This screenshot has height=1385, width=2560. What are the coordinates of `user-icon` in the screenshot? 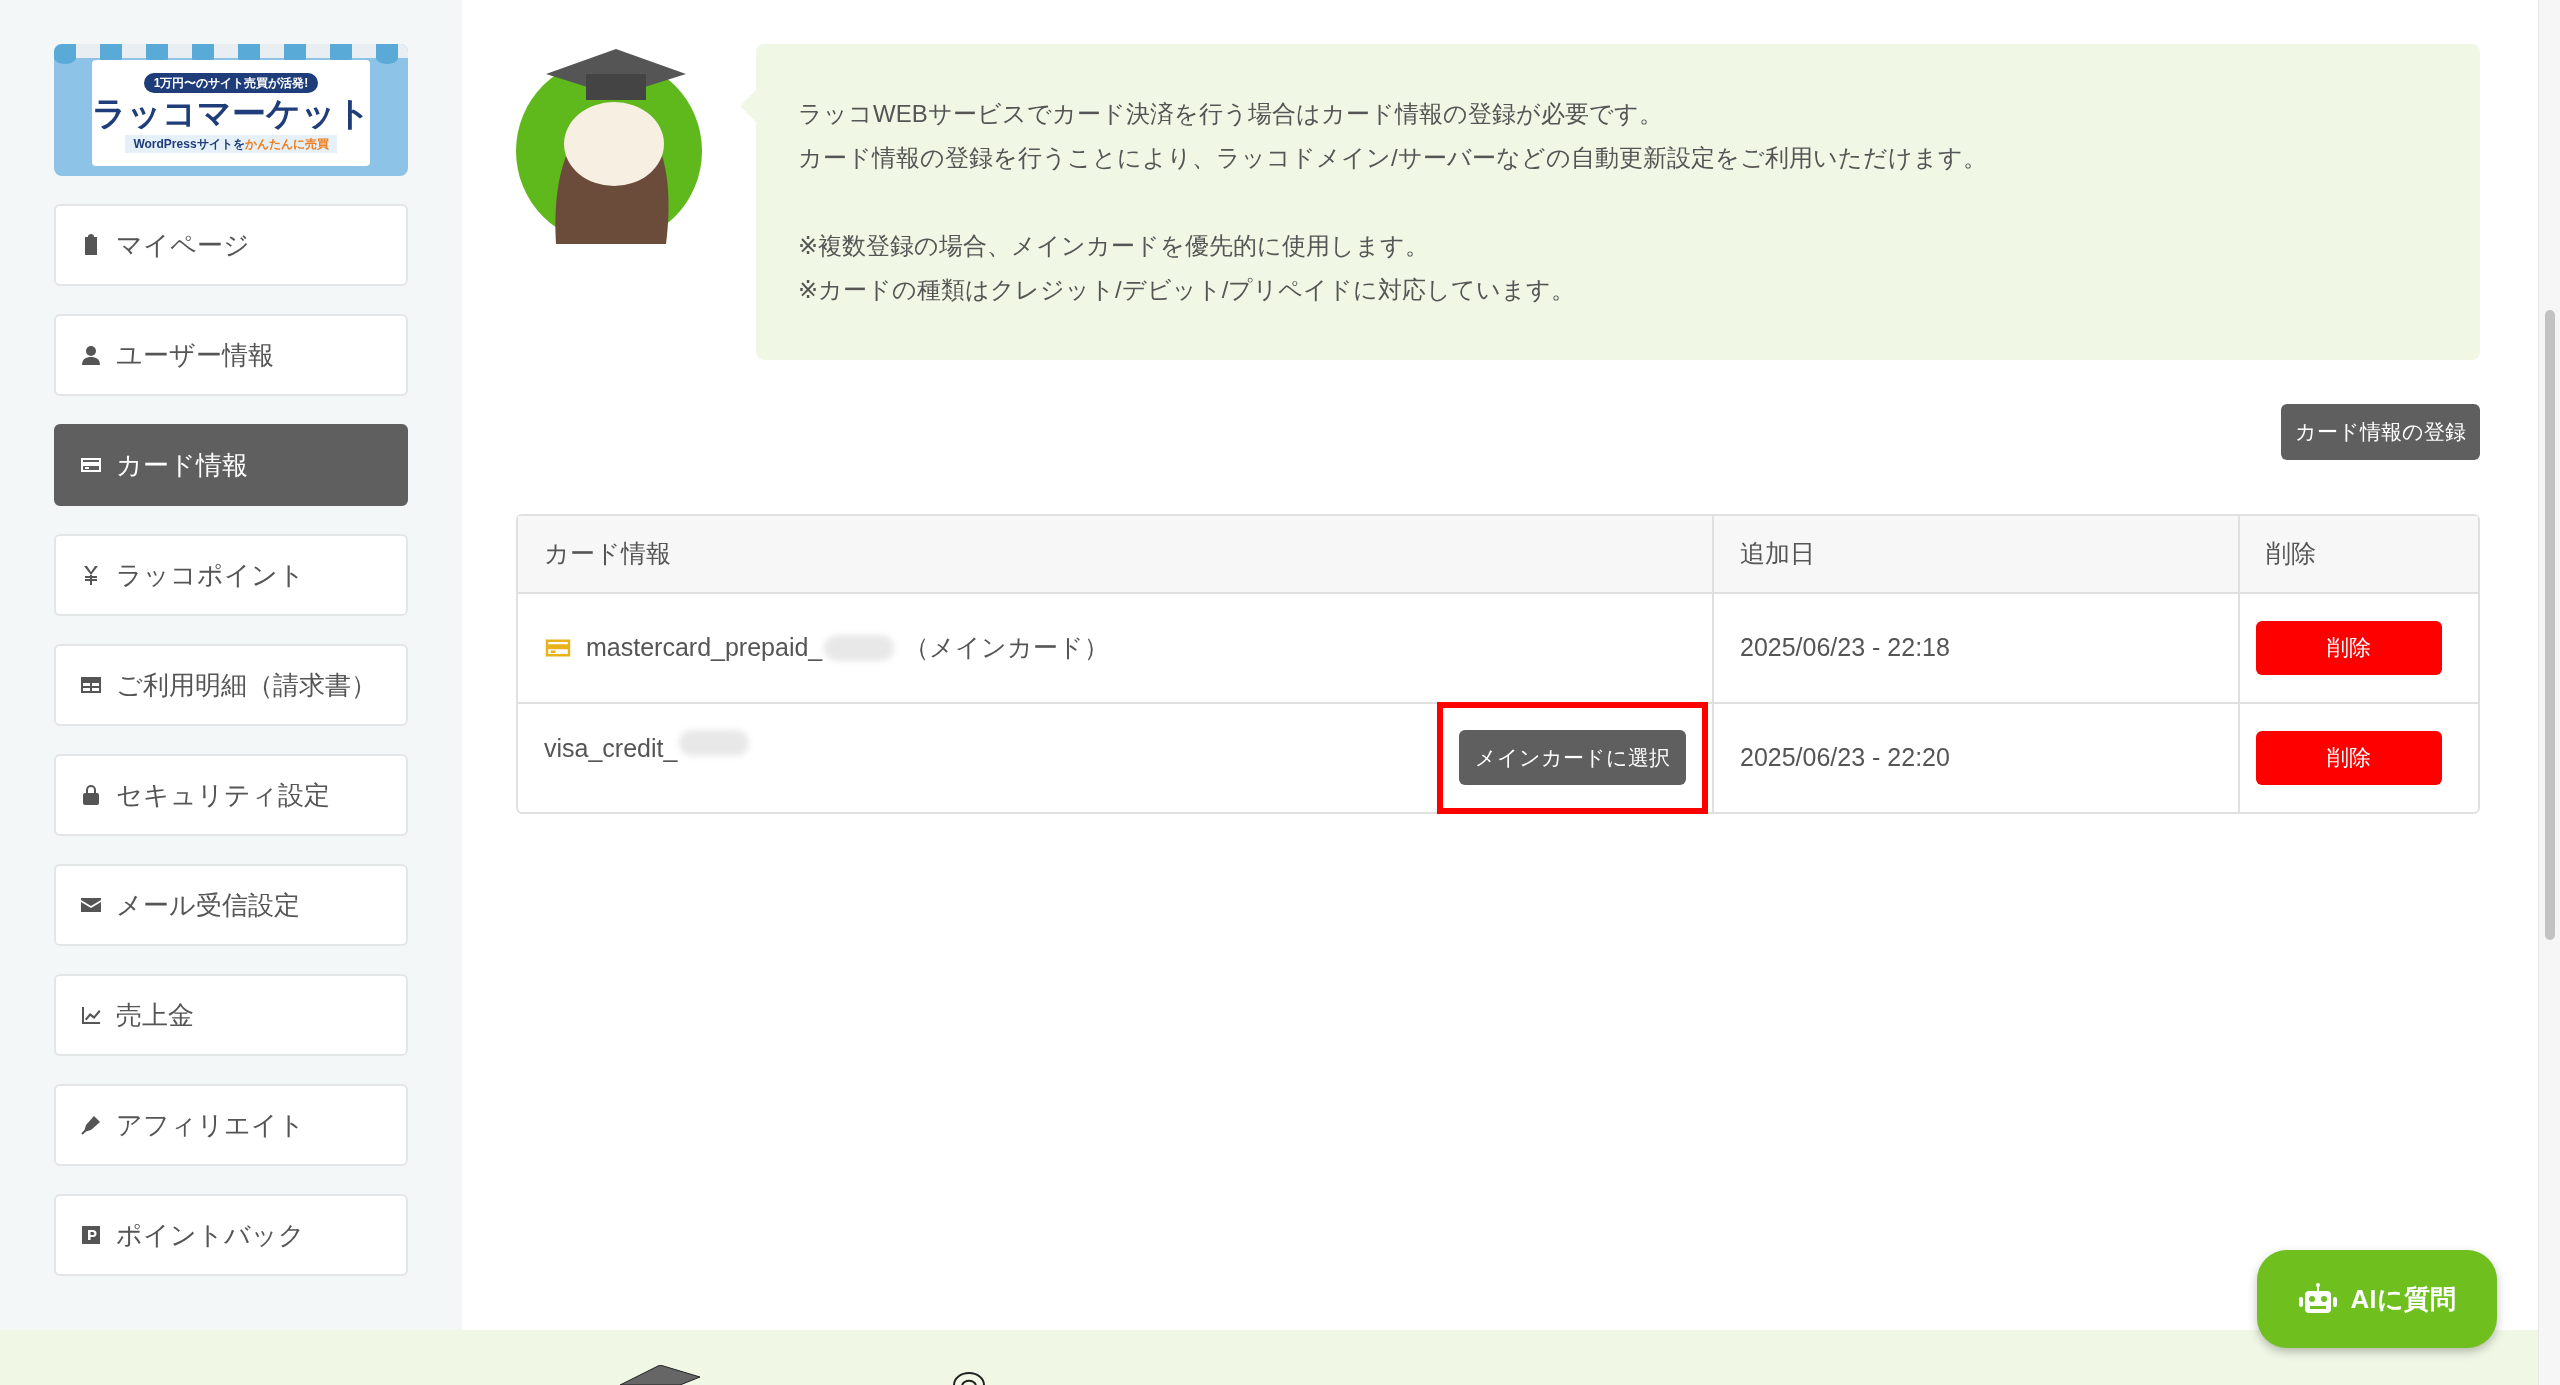 It's located at (91, 355).